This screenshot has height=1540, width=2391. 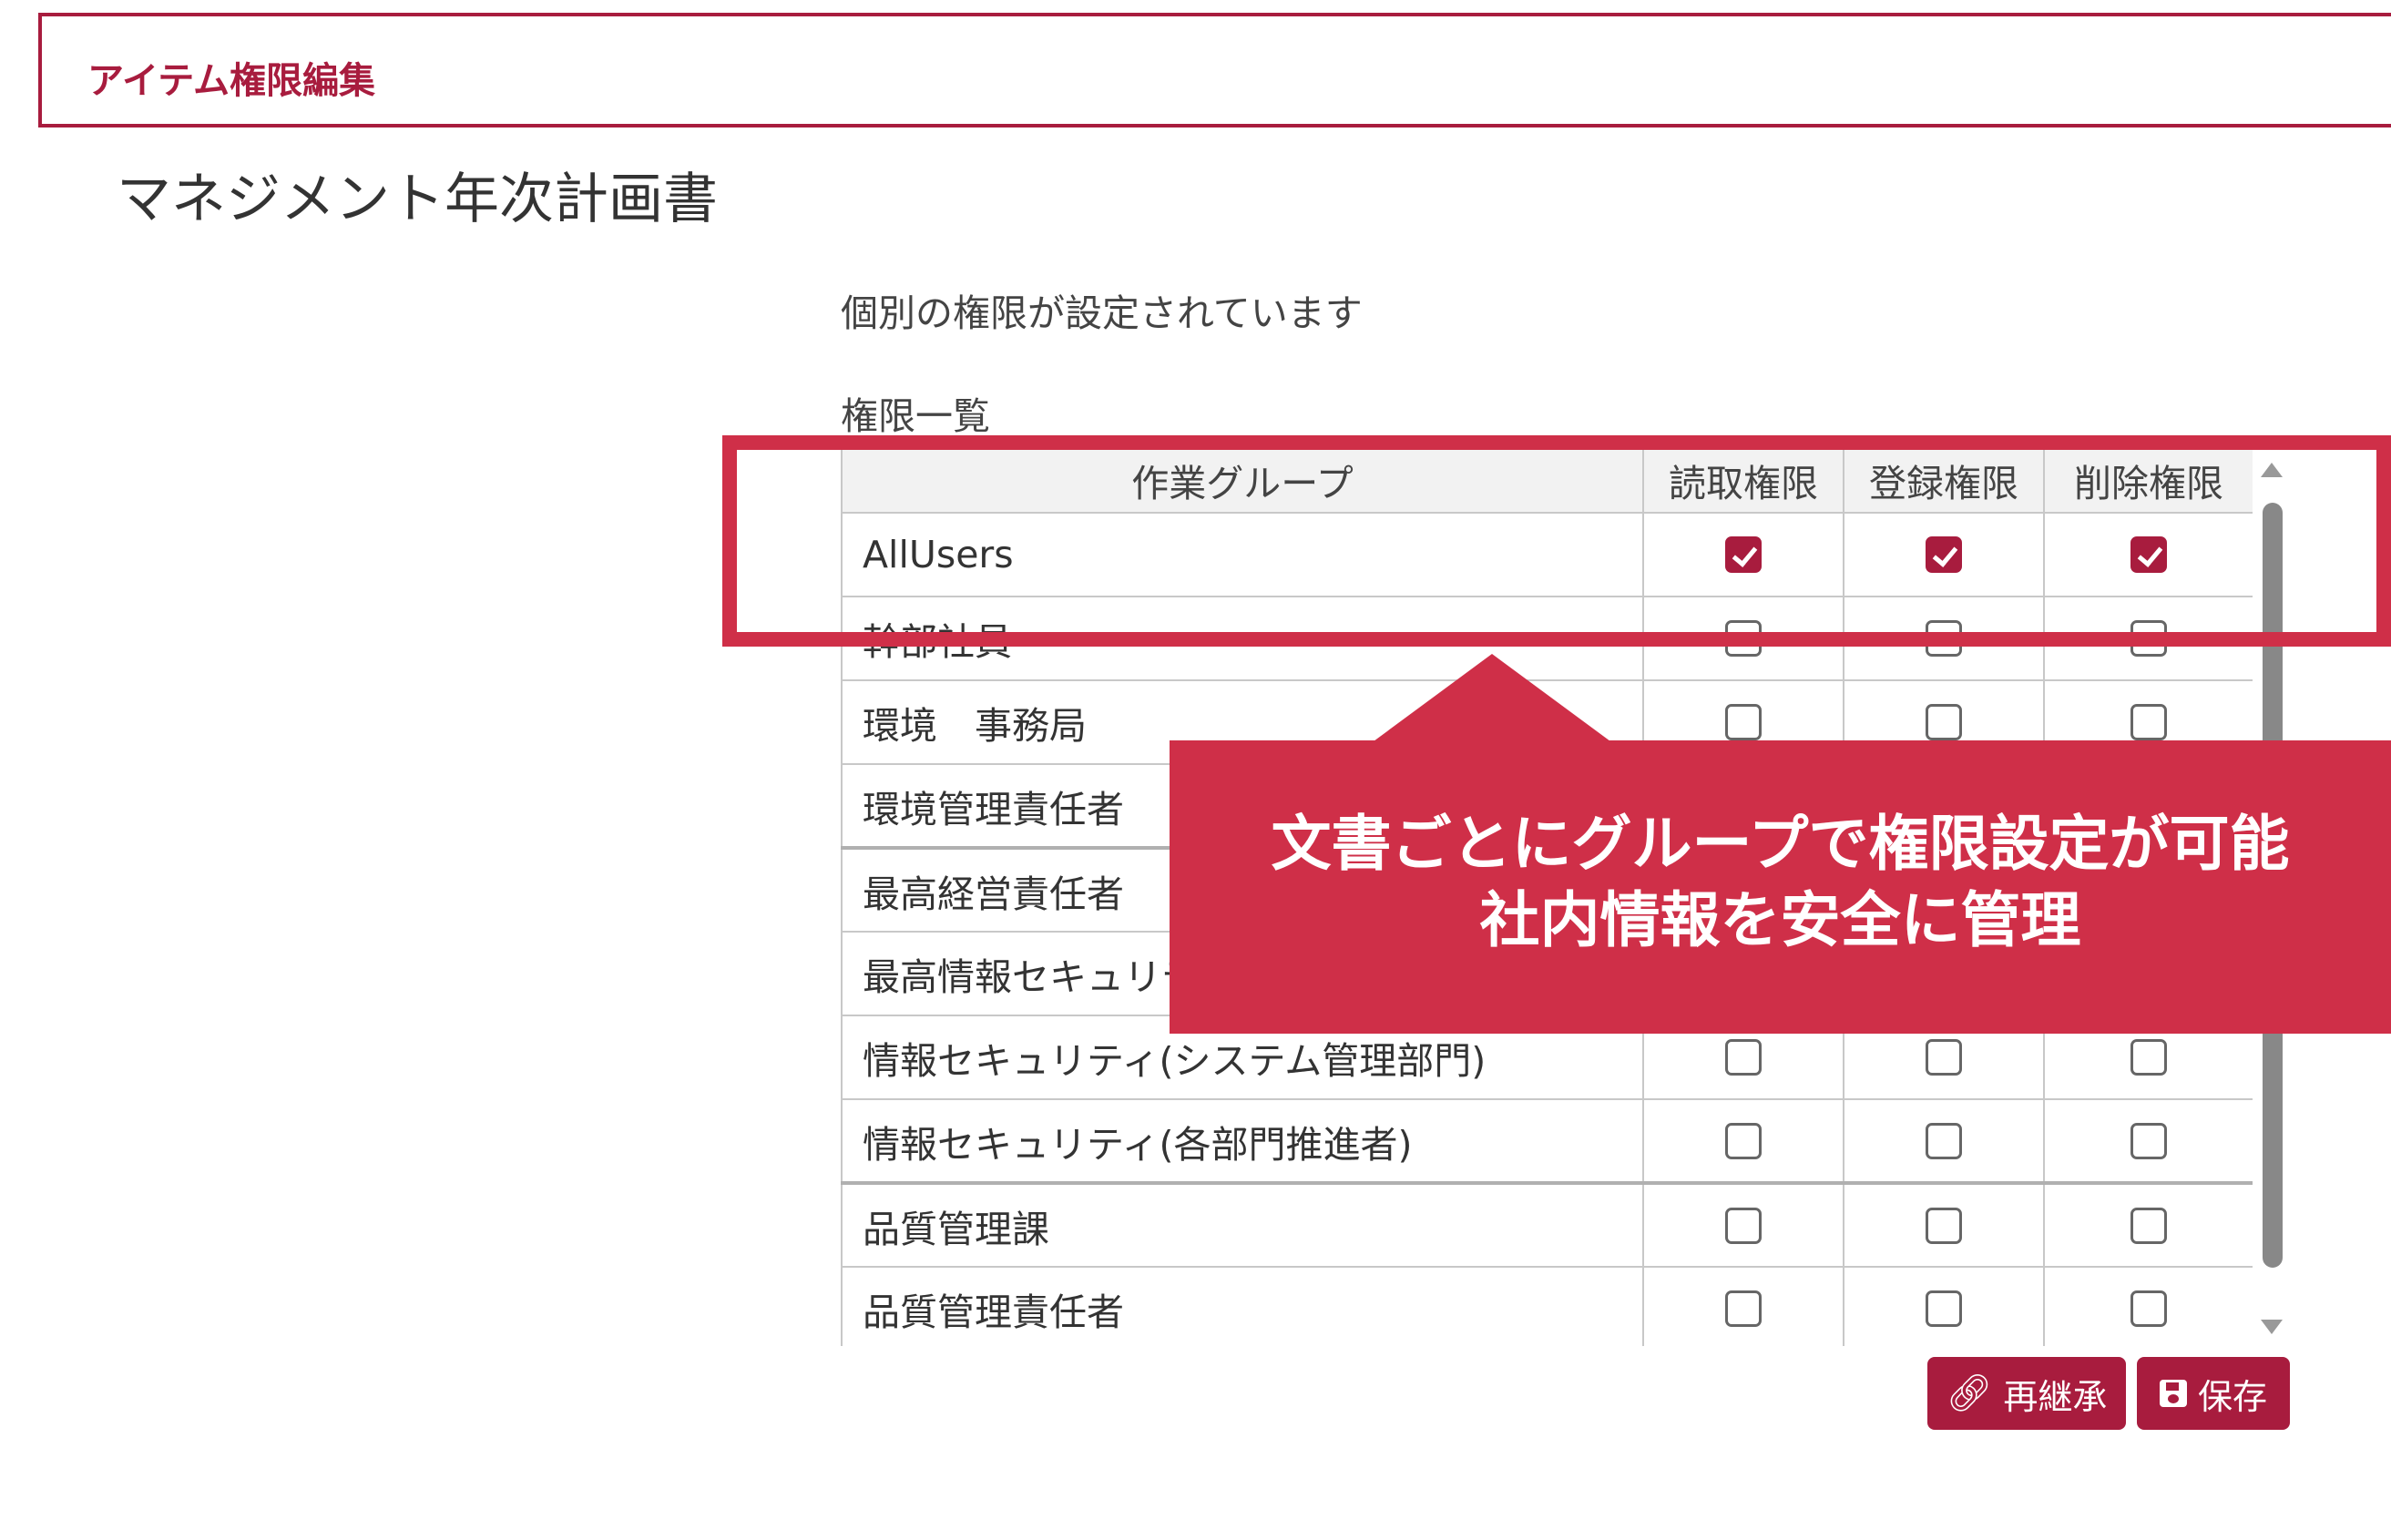 I want to click on scroll-down-arrow-icon, so click(x=2272, y=1327).